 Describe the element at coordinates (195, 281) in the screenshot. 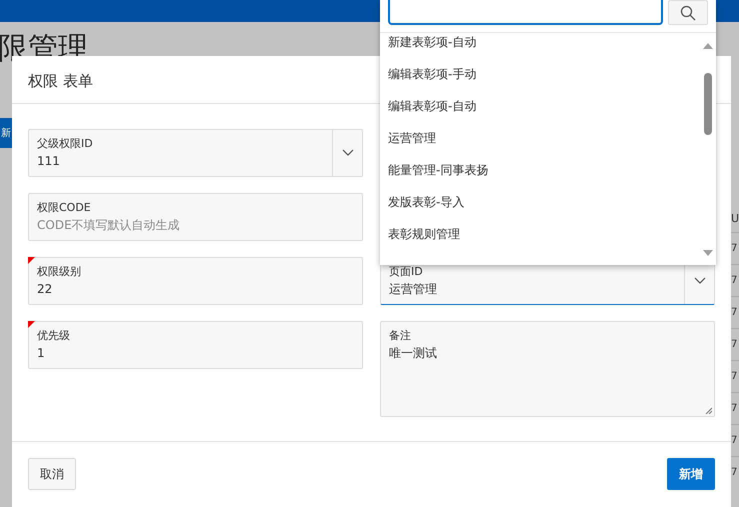

I see `input-field: 权限级别 22` at that location.